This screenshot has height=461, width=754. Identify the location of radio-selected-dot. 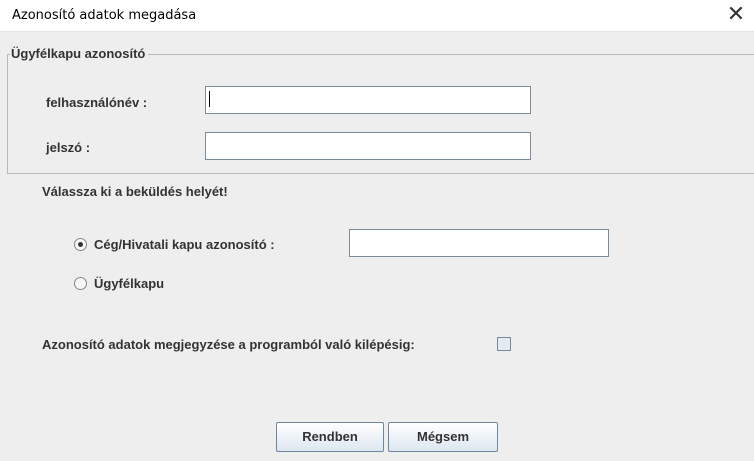
(80, 244).